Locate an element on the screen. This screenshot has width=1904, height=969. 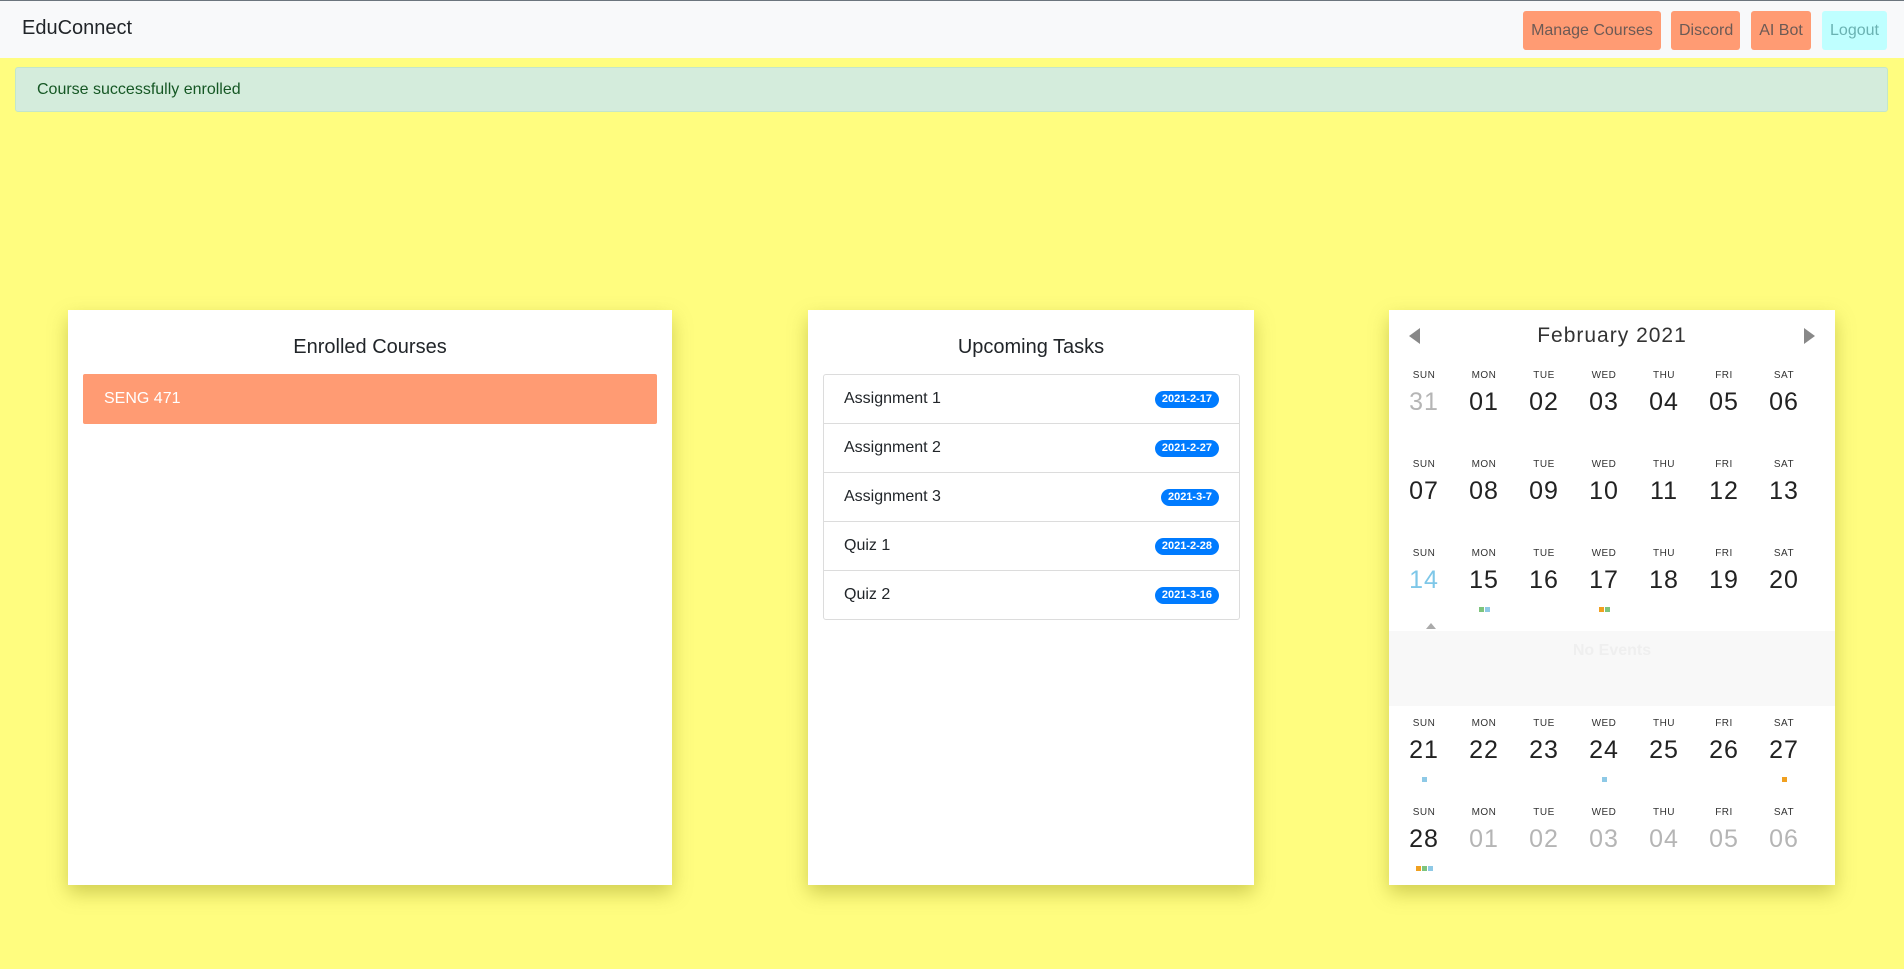
day-number: 15 is located at coordinates (1484, 580).